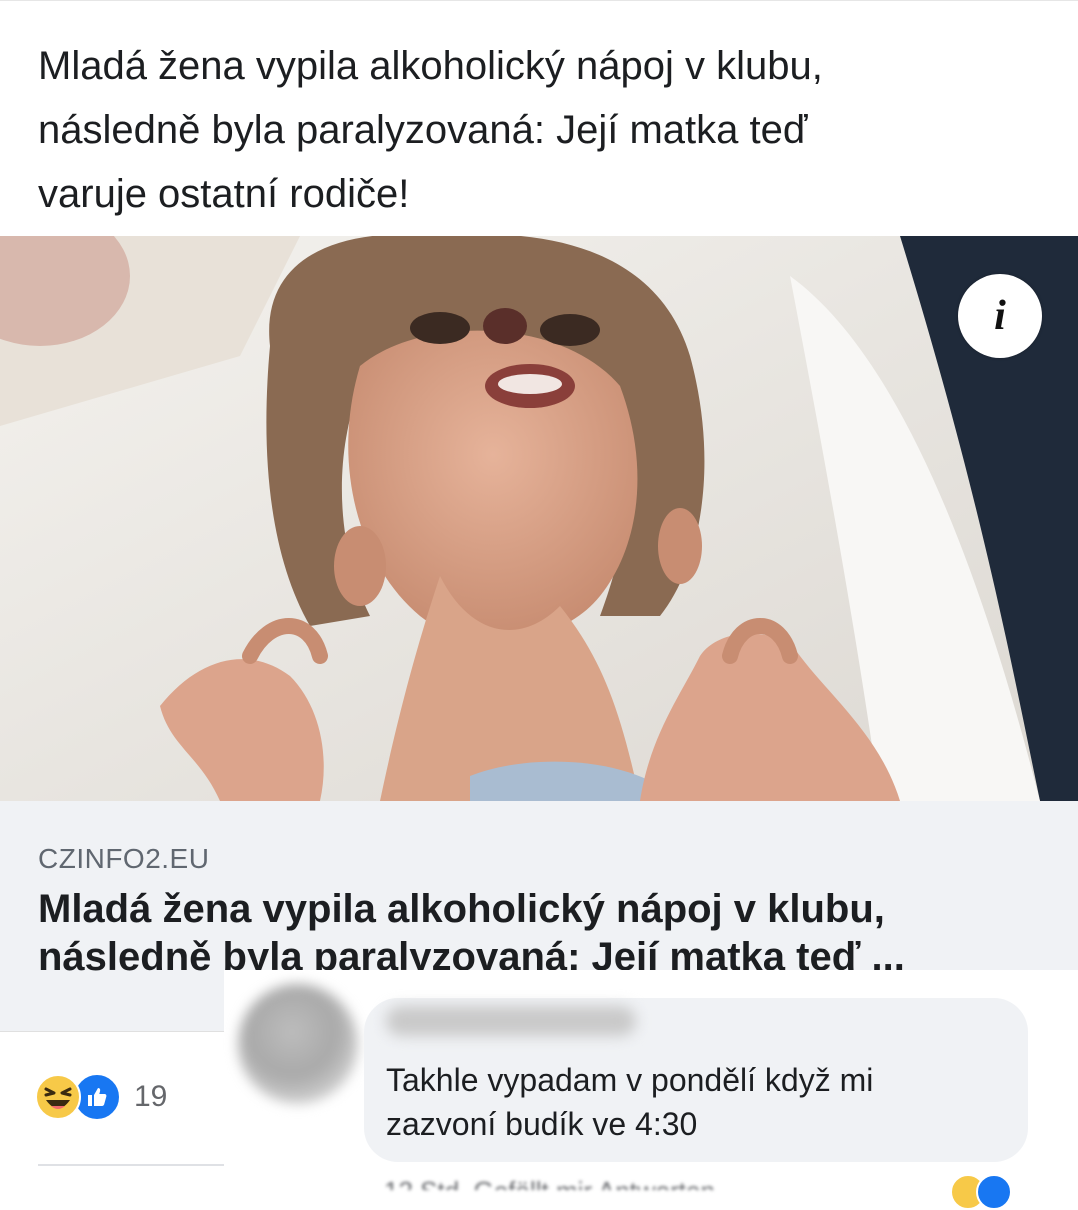 The width and height of the screenshot is (1078, 1210). Describe the element at coordinates (298, 1044) in the screenshot. I see `avatar` at that location.